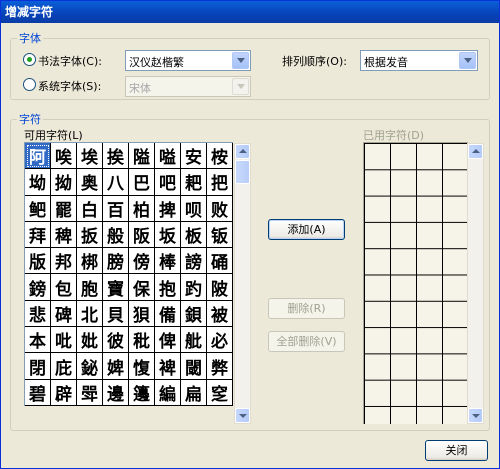 The image size is (500, 469). Describe the element at coordinates (194, 340) in the screenshot. I see `char-cell: 舭` at that location.